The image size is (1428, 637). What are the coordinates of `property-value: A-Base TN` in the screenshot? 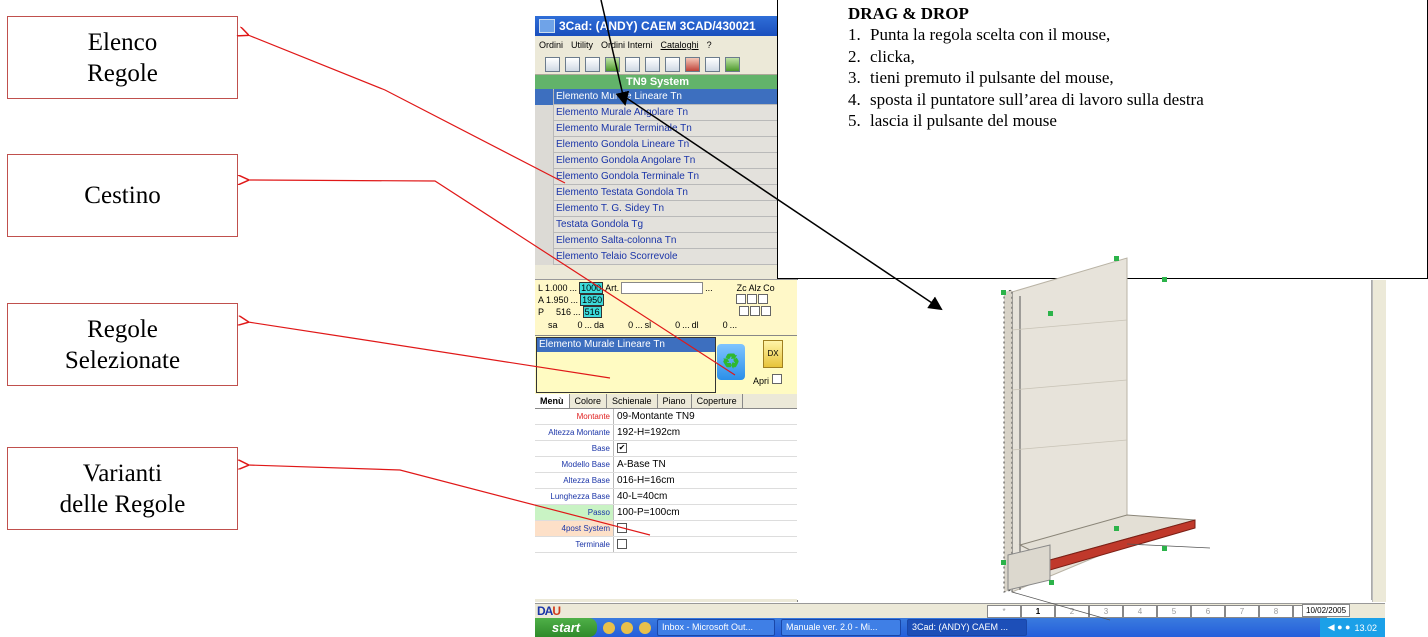 It's located at (640, 464).